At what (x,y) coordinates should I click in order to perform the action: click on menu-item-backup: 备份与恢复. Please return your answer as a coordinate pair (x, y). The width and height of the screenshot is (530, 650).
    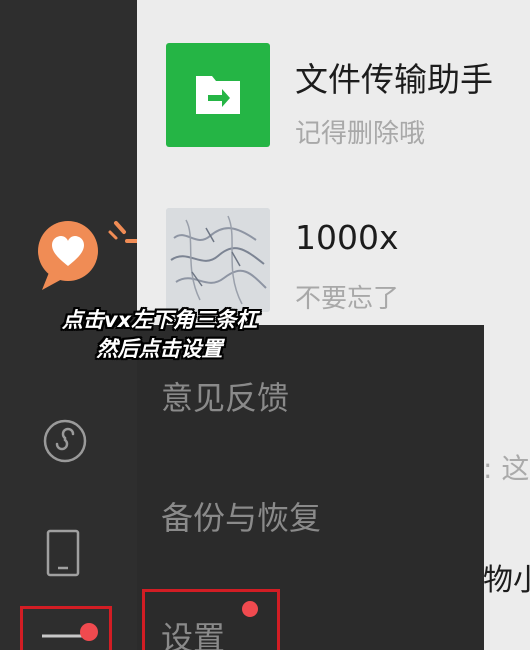
    Looking at the image, I should click on (241, 516).